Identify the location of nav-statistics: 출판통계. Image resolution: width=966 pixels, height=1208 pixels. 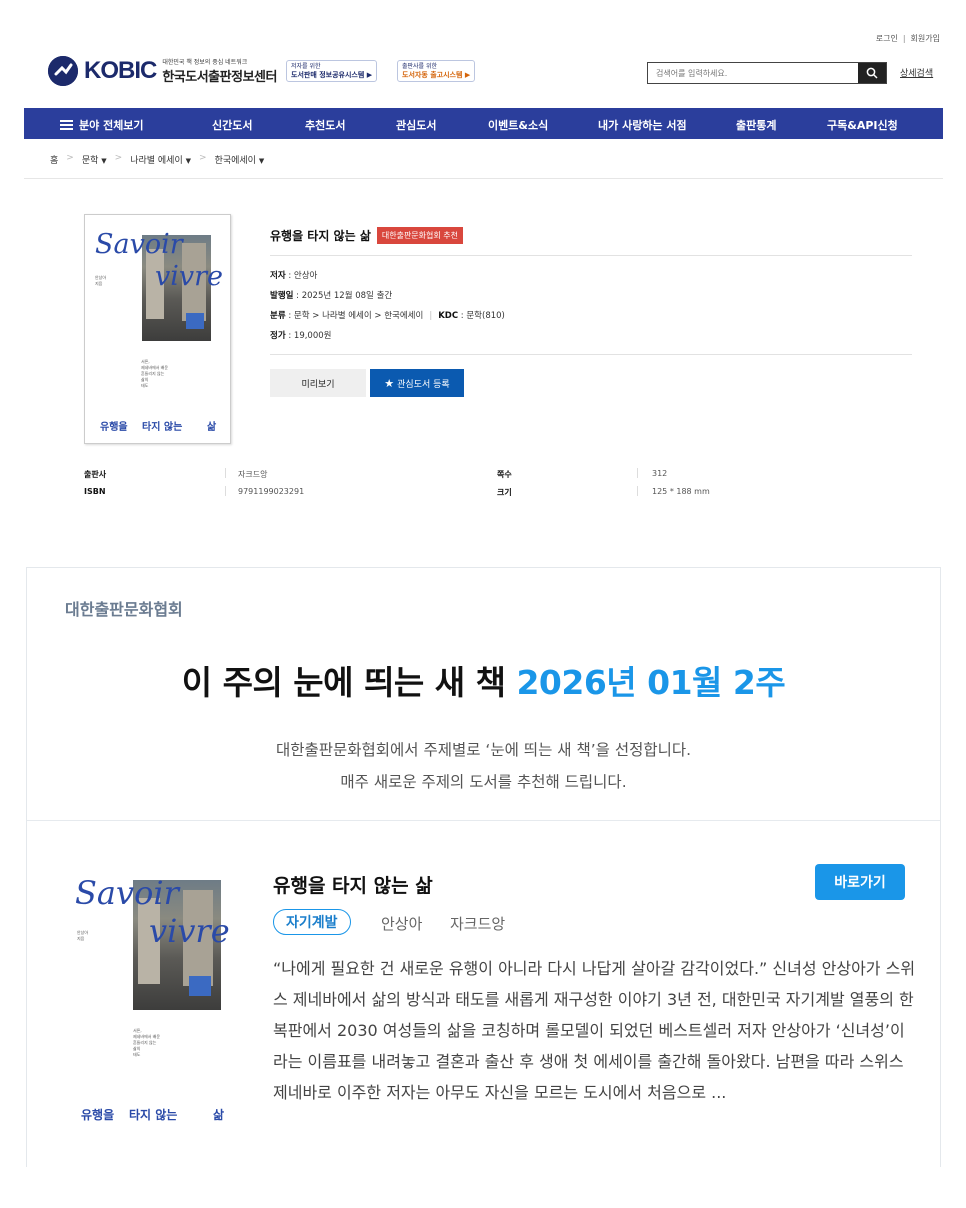
(756, 125).